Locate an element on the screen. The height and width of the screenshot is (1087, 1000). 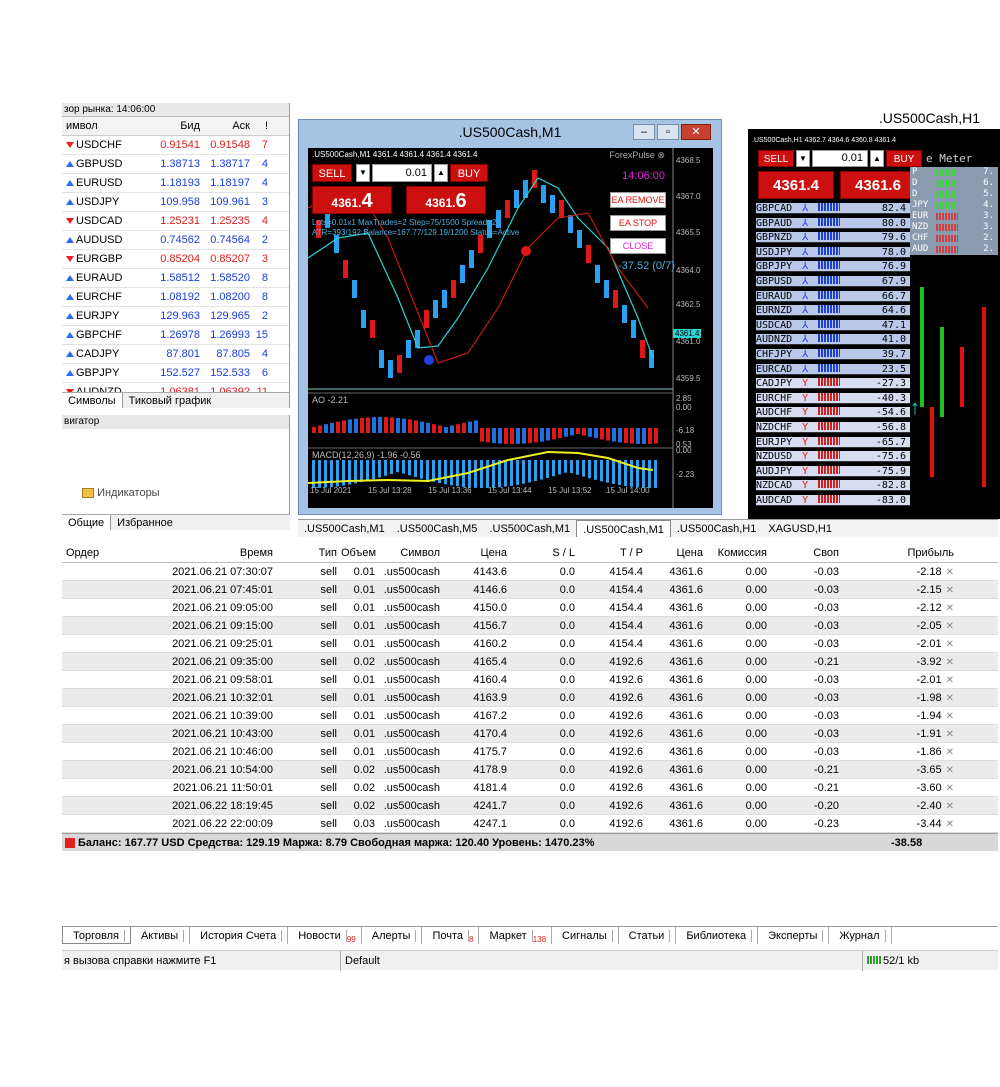
market-watch-row: AUDUSD 0.74562 0.74564 2 is located at coordinates (175, 240).